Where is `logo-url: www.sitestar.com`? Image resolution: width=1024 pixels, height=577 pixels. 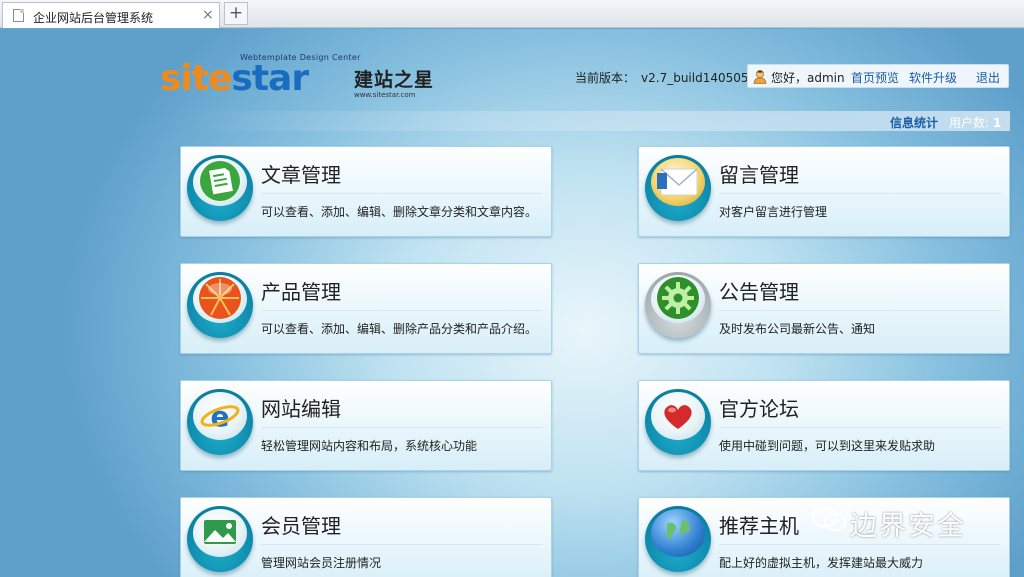
logo-url: www.sitestar.com is located at coordinates (385, 95).